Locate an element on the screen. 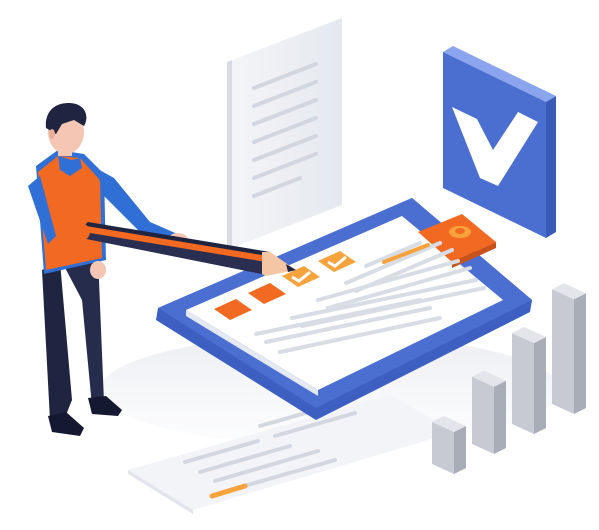  shoe is located at coordinates (66, 424).